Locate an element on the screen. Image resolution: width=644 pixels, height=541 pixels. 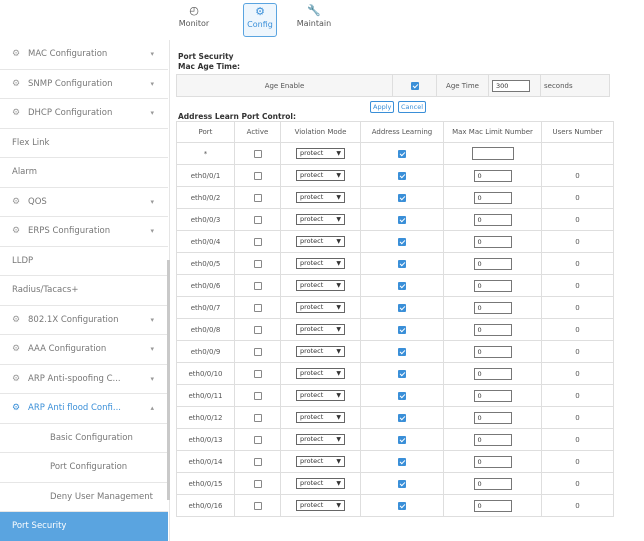
sidebar-item-alarm: Alarm is located at coordinates (84, 173).